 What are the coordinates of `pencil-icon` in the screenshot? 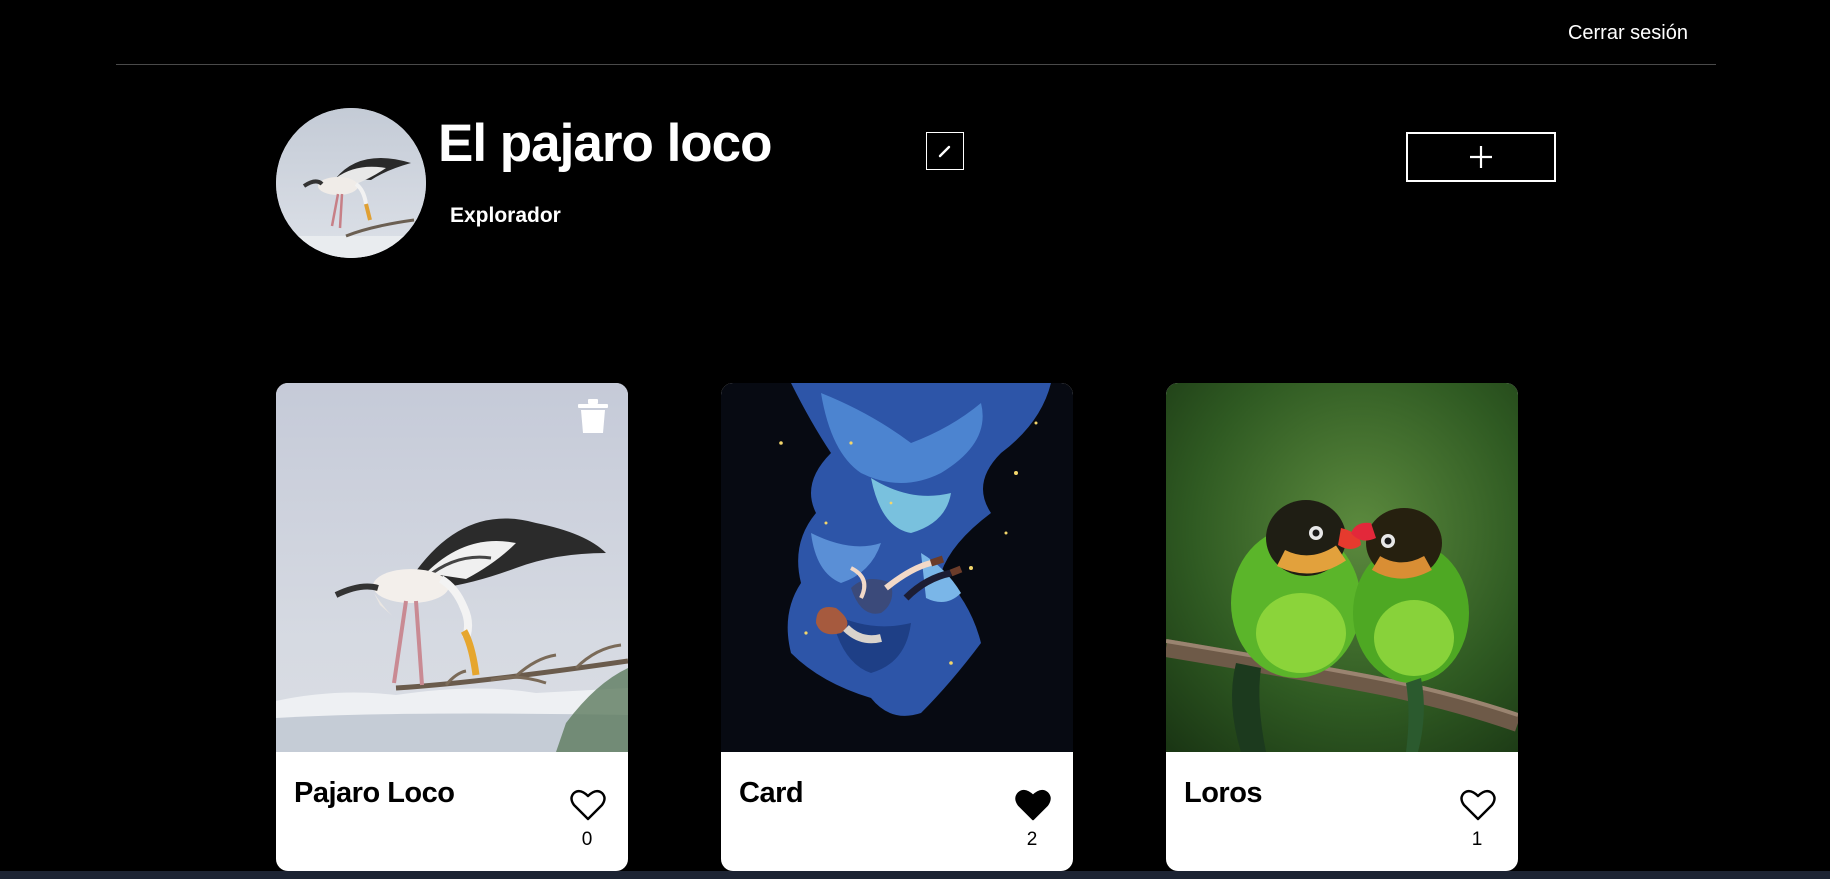 It's located at (944, 151).